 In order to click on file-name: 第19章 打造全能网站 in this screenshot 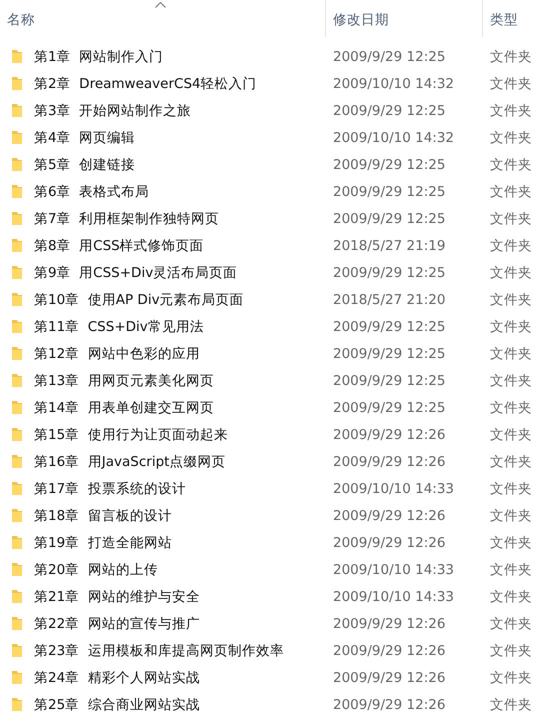, I will do `click(103, 543)`.